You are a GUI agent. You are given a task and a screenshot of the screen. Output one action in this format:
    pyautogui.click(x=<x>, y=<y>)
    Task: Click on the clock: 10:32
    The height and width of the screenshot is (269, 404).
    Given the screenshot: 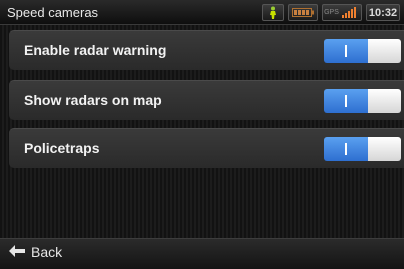 What is the action you would take?
    pyautogui.click(x=383, y=12)
    